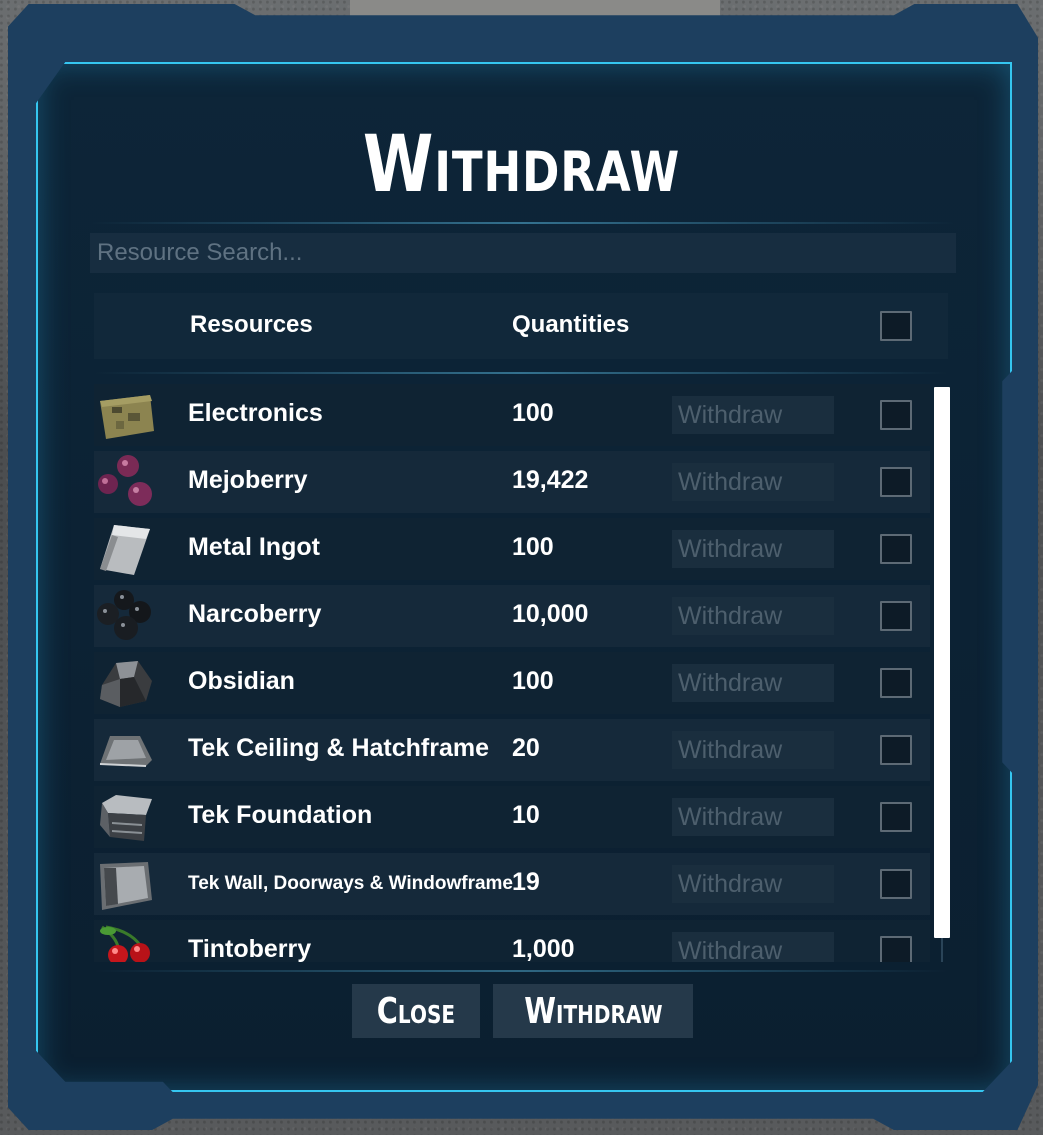 The width and height of the screenshot is (1043, 1135). I want to click on header-divider, so click(521, 373).